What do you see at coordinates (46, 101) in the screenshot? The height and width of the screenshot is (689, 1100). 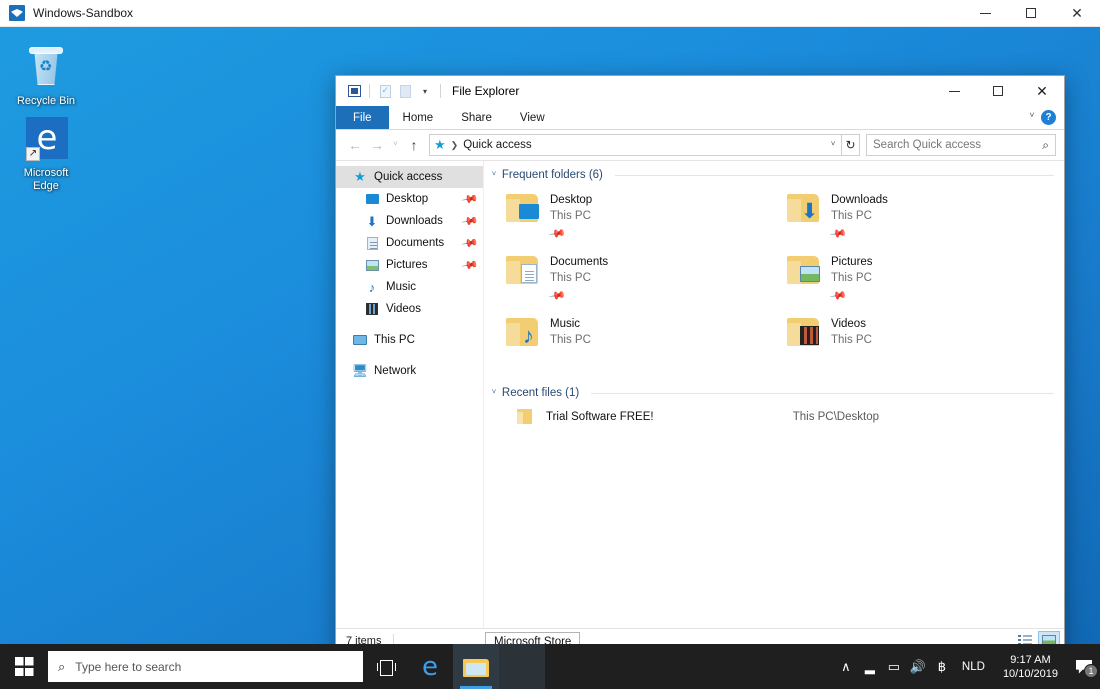 I see `desktop-icon-label: Recycle Bin` at bounding box center [46, 101].